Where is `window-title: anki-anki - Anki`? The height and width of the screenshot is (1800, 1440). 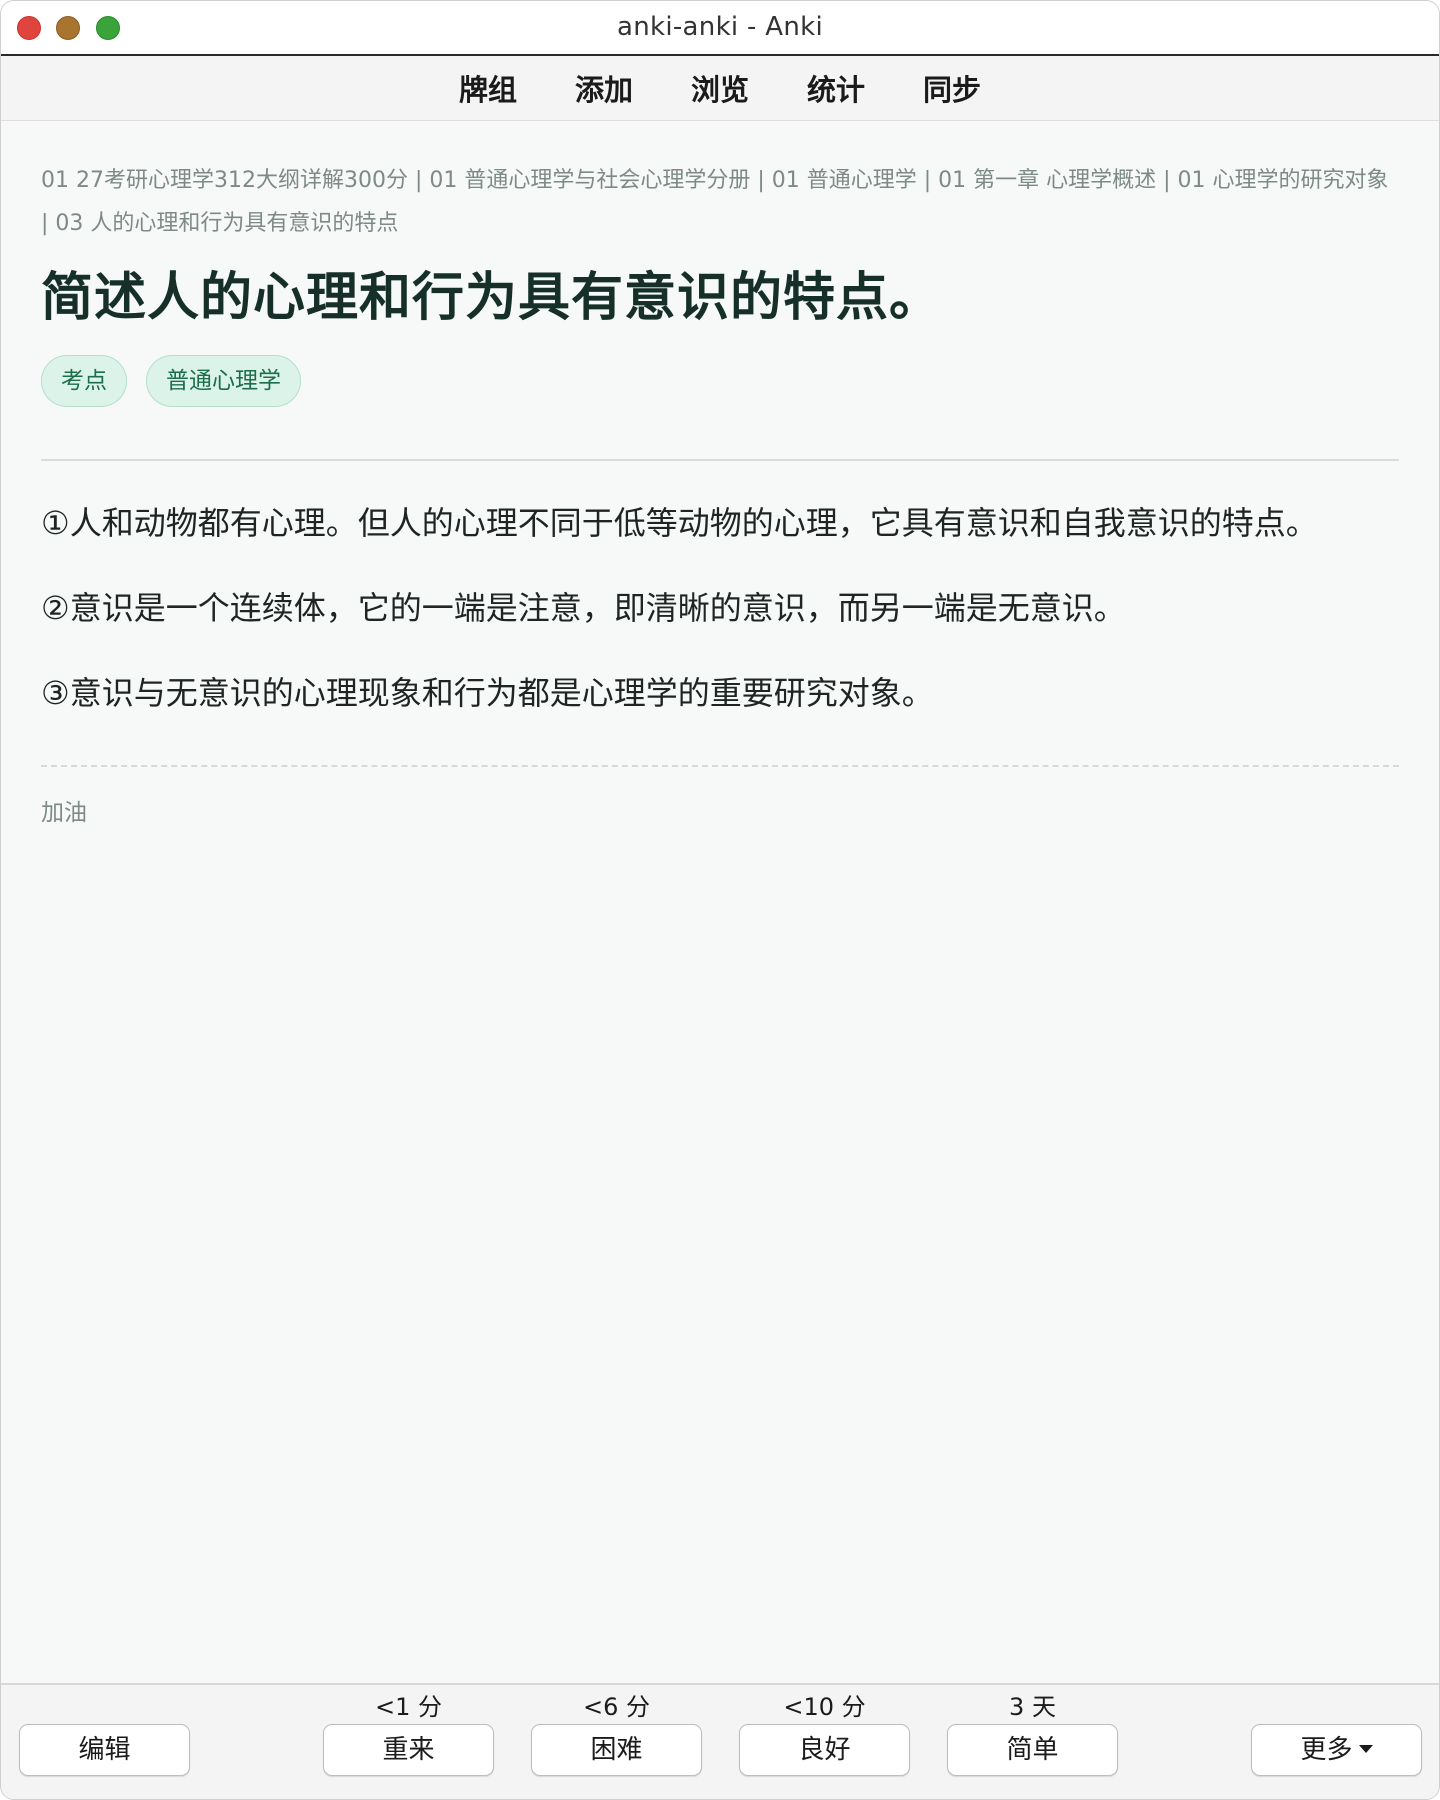 window-title: anki-anki - Anki is located at coordinates (720, 27).